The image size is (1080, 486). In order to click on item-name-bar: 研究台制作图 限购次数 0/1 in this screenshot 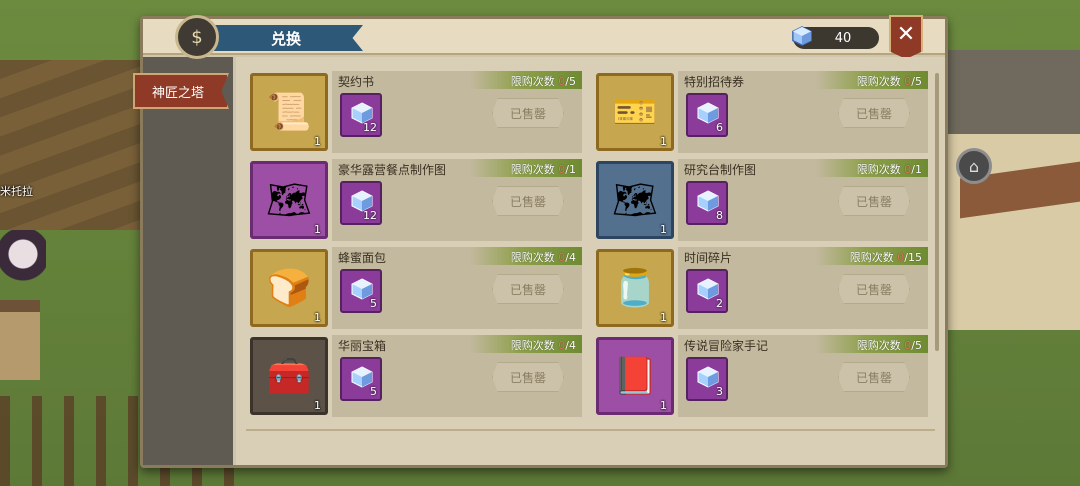, I will do `click(803, 168)`.